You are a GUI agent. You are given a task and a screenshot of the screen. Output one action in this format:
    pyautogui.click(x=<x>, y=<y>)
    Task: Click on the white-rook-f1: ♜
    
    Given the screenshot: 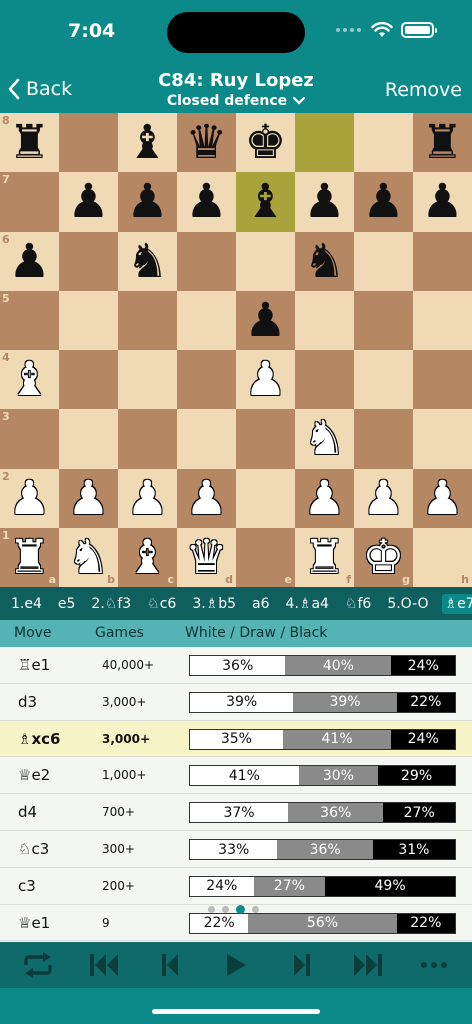 What is the action you would take?
    pyautogui.click(x=324, y=557)
    